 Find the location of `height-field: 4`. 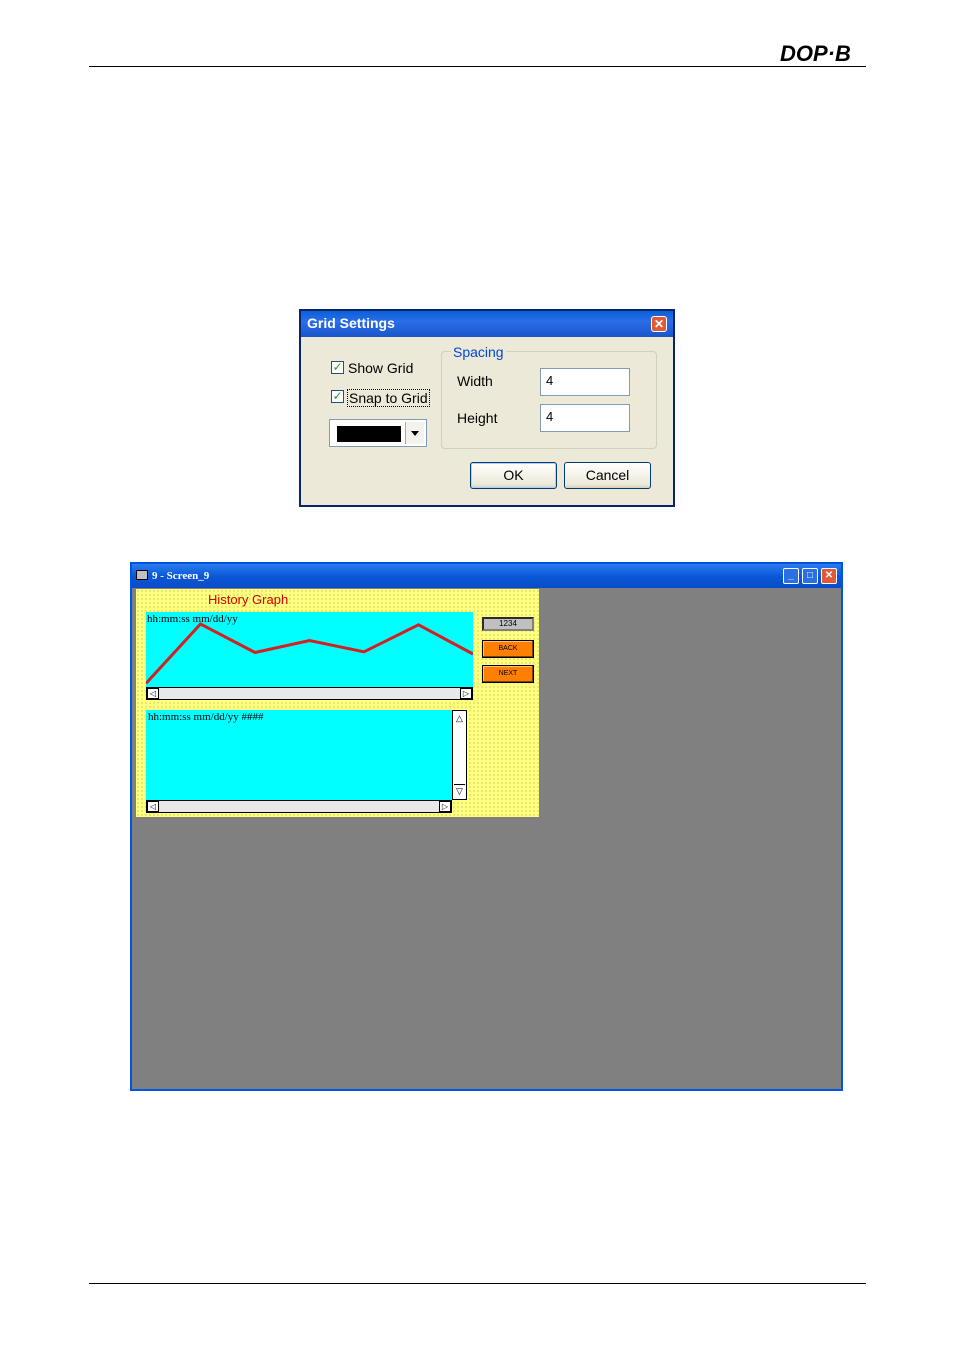

height-field: 4 is located at coordinates (585, 418).